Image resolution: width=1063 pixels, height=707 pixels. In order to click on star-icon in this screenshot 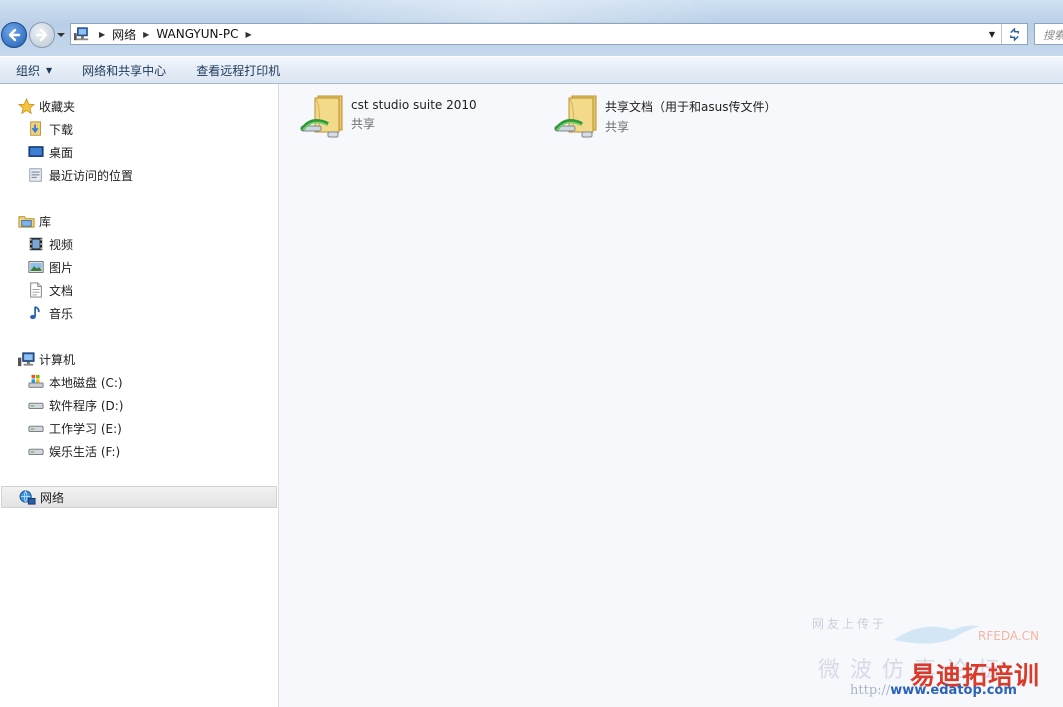, I will do `click(26, 106)`.